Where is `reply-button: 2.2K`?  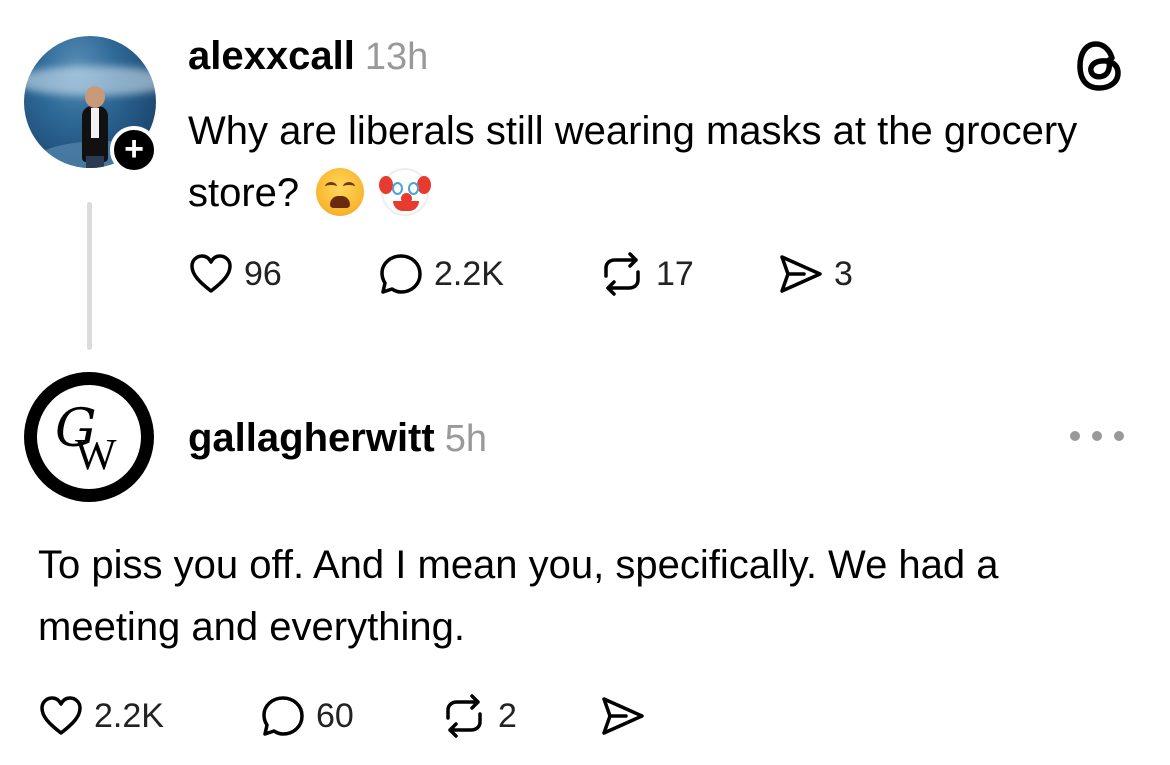 reply-button: 2.2K is located at coordinates (488, 274).